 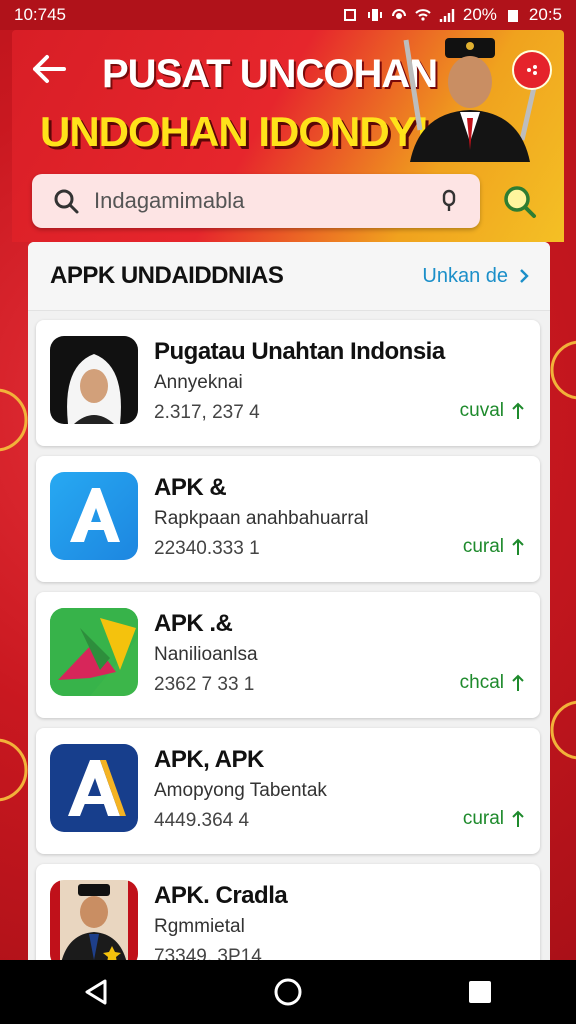 I want to click on app-subtitle: Rapkpaan anahbahuarral, so click(x=261, y=518).